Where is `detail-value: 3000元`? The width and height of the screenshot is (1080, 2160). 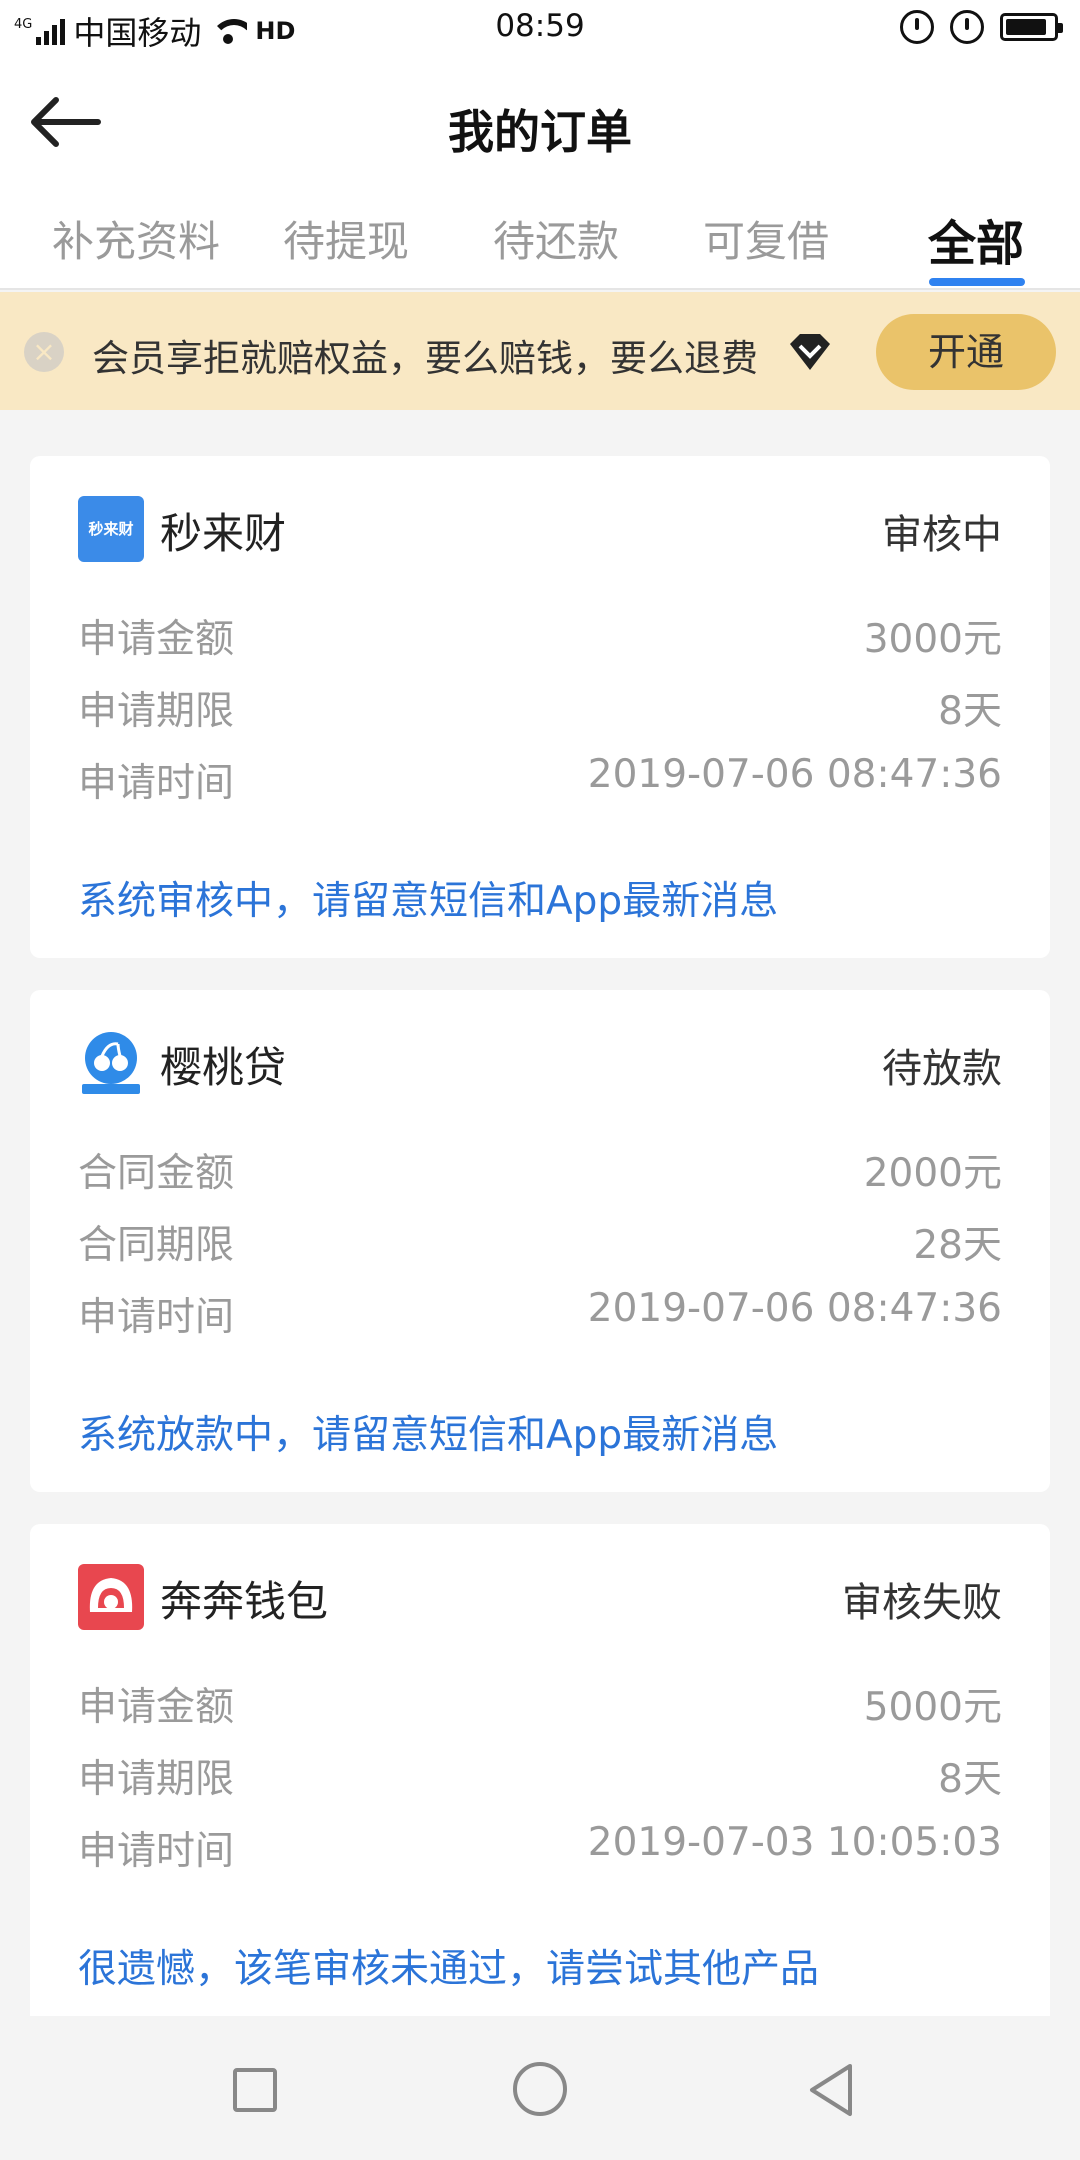
detail-value: 3000元 is located at coordinates (932, 639).